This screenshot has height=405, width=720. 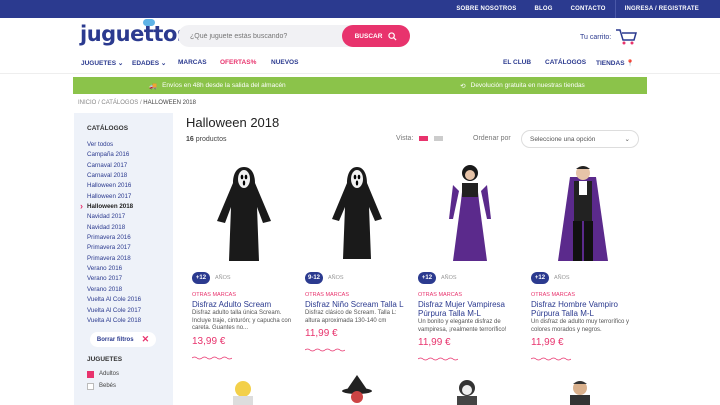 What do you see at coordinates (130, 269) in the screenshot?
I see `category-item: Verano 2016` at bounding box center [130, 269].